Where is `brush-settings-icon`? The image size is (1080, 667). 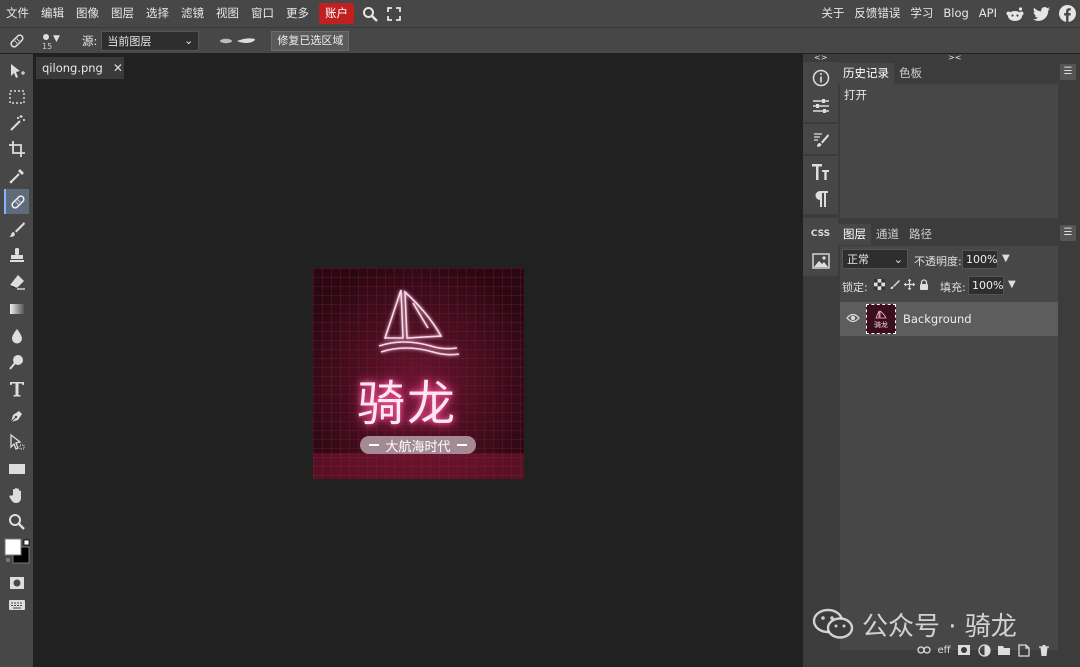
brush-settings-icon is located at coordinates (820, 139).